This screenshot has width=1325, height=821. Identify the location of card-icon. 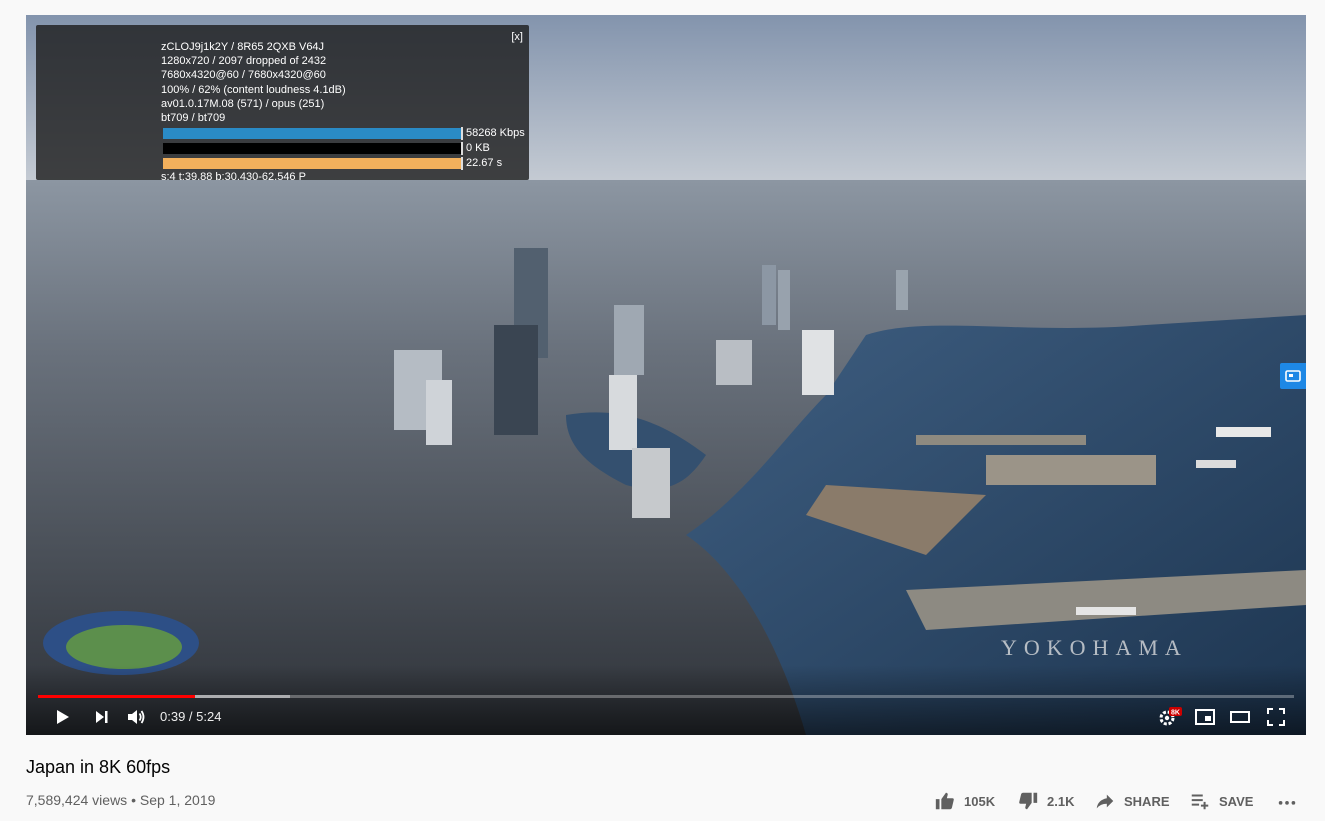
(1293, 376).